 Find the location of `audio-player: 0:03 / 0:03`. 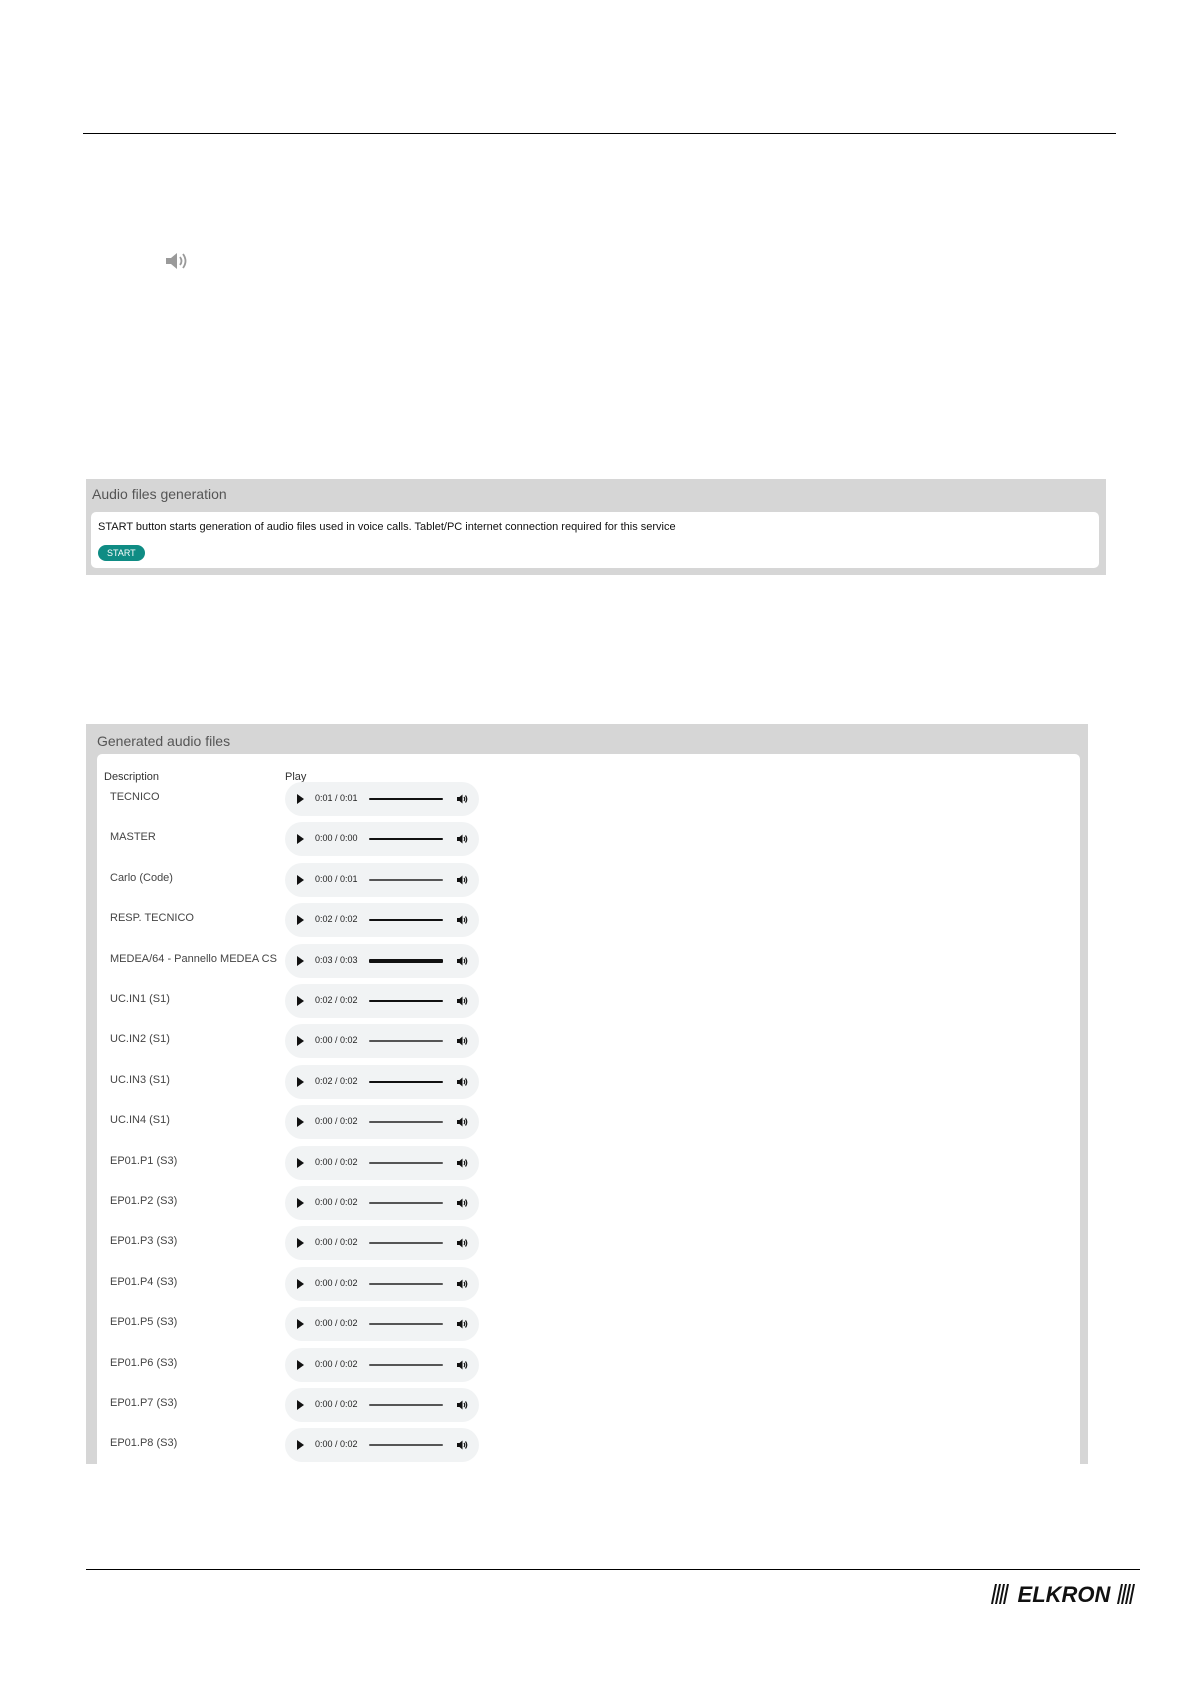

audio-player: 0:03 / 0:03 is located at coordinates (382, 960).